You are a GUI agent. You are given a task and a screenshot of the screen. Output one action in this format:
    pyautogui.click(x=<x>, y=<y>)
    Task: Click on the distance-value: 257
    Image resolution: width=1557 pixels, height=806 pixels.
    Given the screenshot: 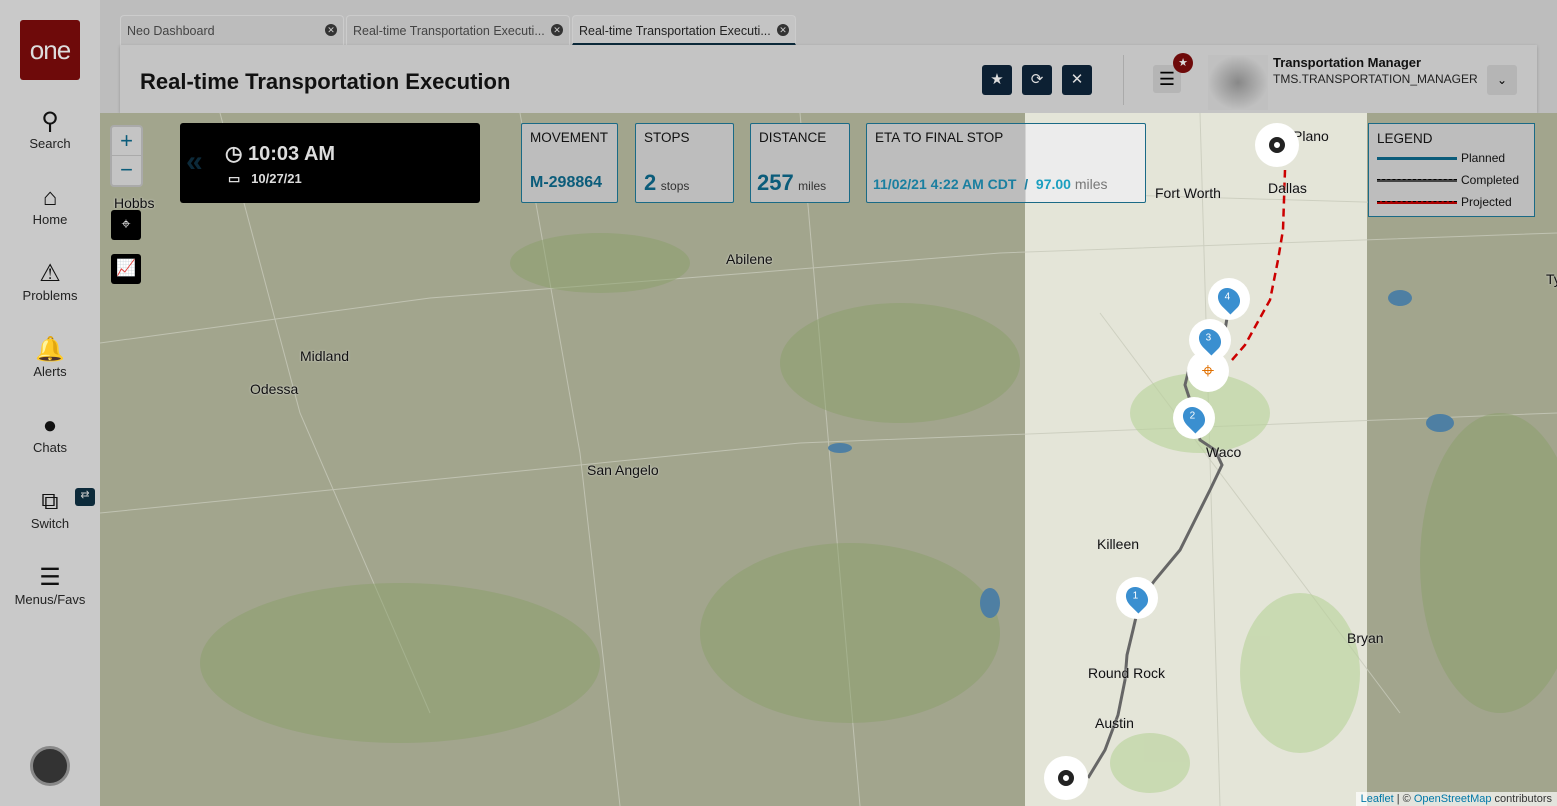 What is the action you would take?
    pyautogui.click(x=775, y=182)
    